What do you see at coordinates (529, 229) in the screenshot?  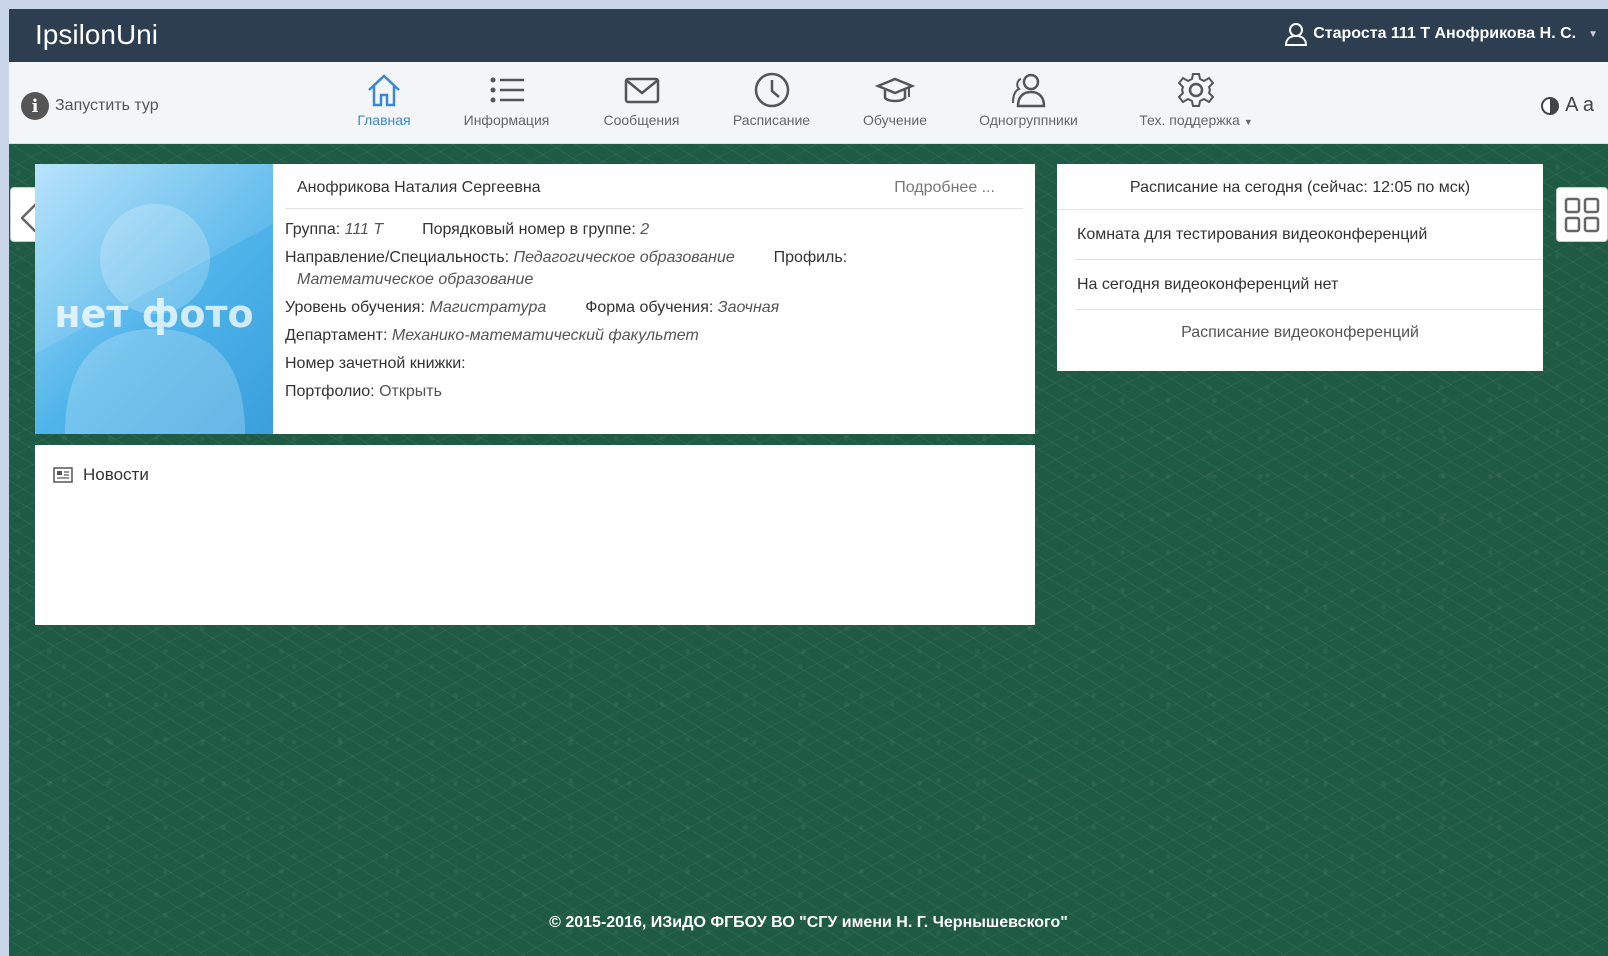 I see `order-label: Порядковый номер в группе:` at bounding box center [529, 229].